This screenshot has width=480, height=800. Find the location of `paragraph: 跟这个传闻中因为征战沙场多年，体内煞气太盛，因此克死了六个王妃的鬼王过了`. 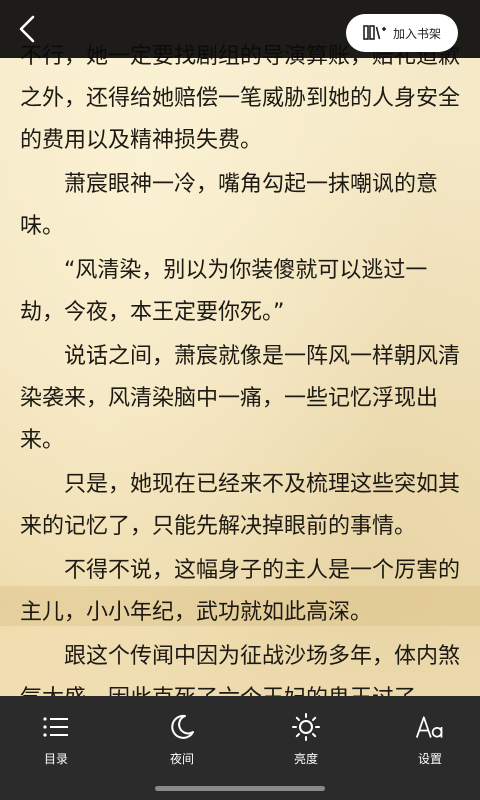

paragraph: 跟这个传闻中因为征战沙场多年，体内煞气太盛，因此克死了六个王妃的鬼王过了 is located at coordinates (240, 670).